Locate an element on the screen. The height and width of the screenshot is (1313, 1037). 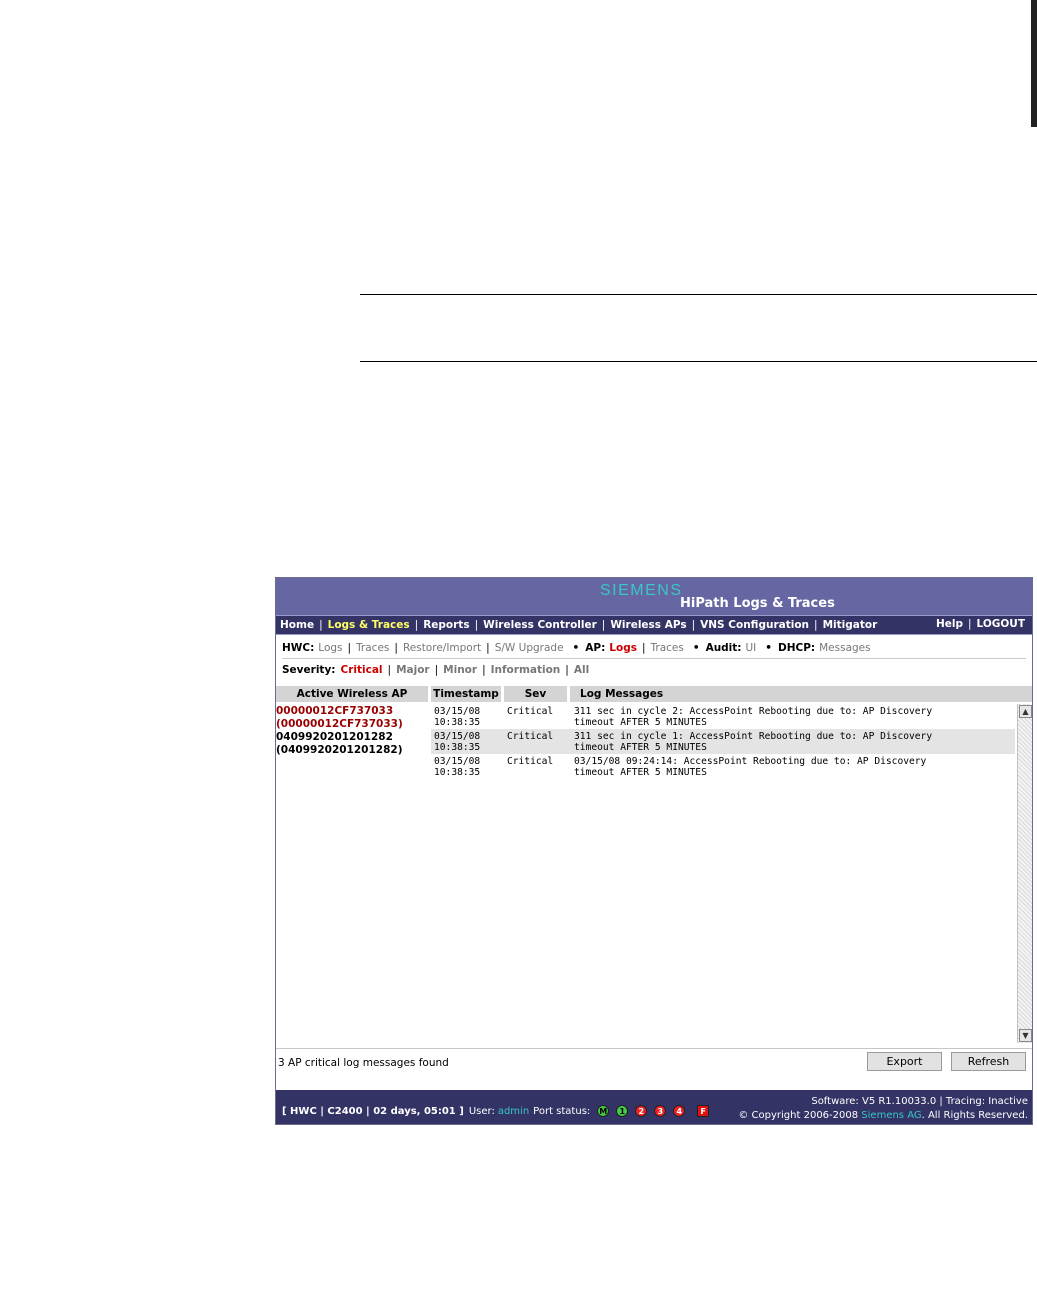
siemens-logo: SIEMENS is located at coordinates (641, 590).